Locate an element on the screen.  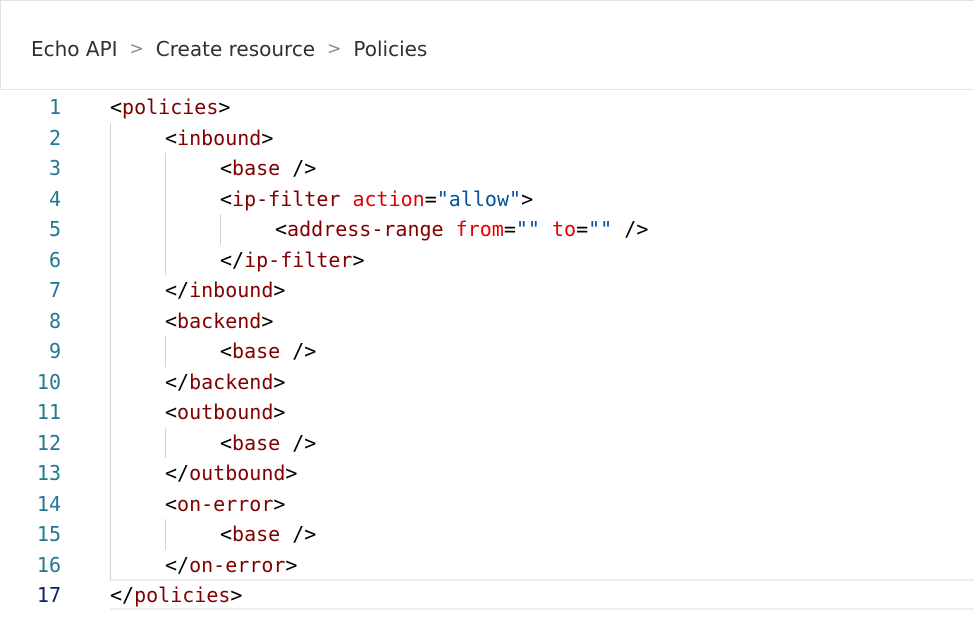
line-number: 6 is located at coordinates (54, 259).